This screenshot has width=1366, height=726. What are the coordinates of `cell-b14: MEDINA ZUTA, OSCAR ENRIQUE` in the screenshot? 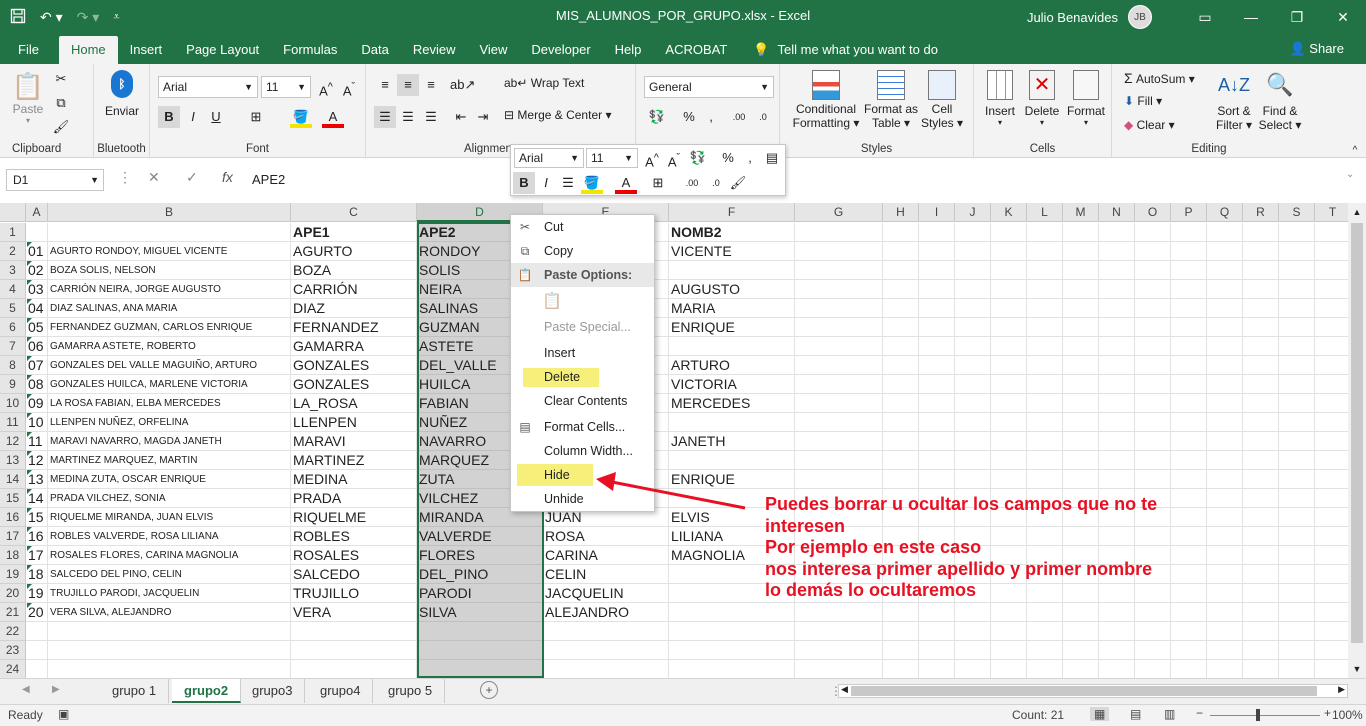 It's located at (169, 479).